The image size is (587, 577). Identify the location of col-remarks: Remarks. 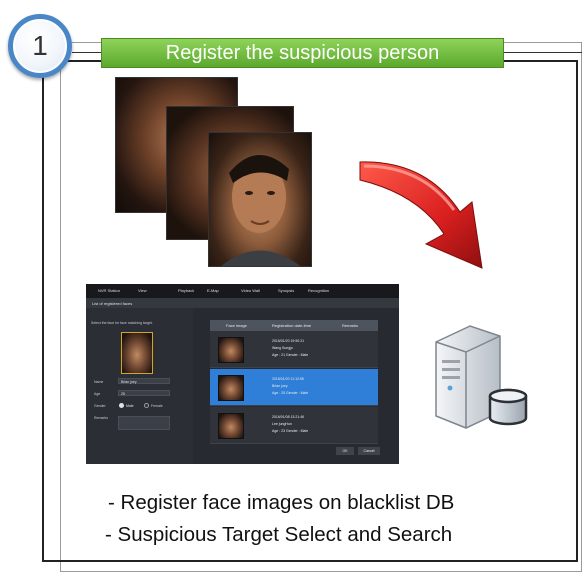
(350, 325).